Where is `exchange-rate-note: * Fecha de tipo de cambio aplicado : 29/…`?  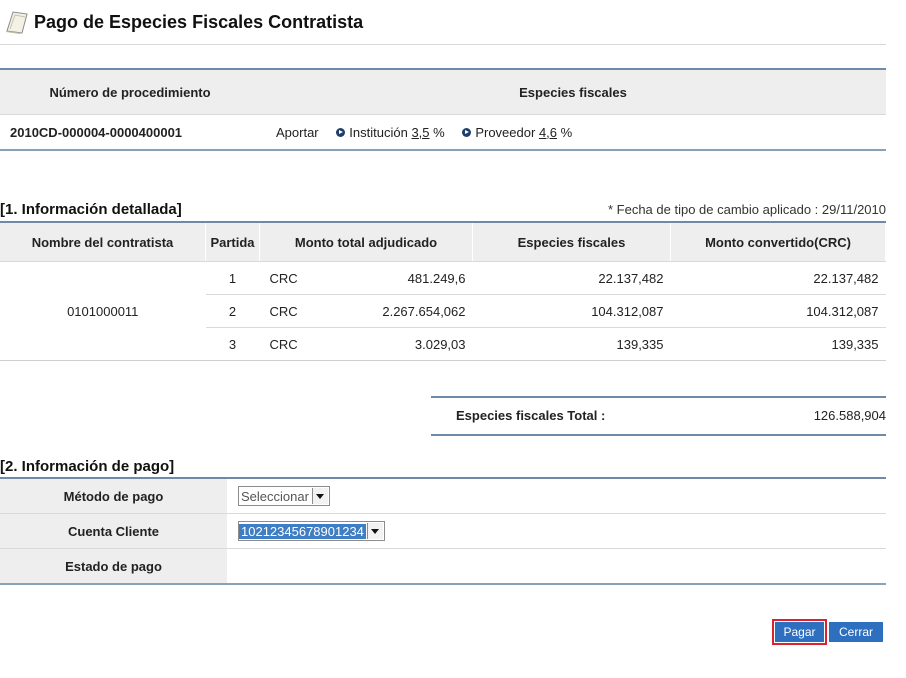 exchange-rate-note: * Fecha de tipo de cambio aplicado : 29/… is located at coordinates (746, 209).